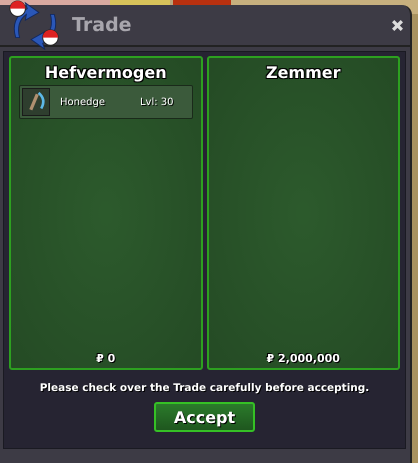 This screenshot has height=463, width=418. Describe the element at coordinates (36, 102) in the screenshot. I see `sword-icon` at that location.